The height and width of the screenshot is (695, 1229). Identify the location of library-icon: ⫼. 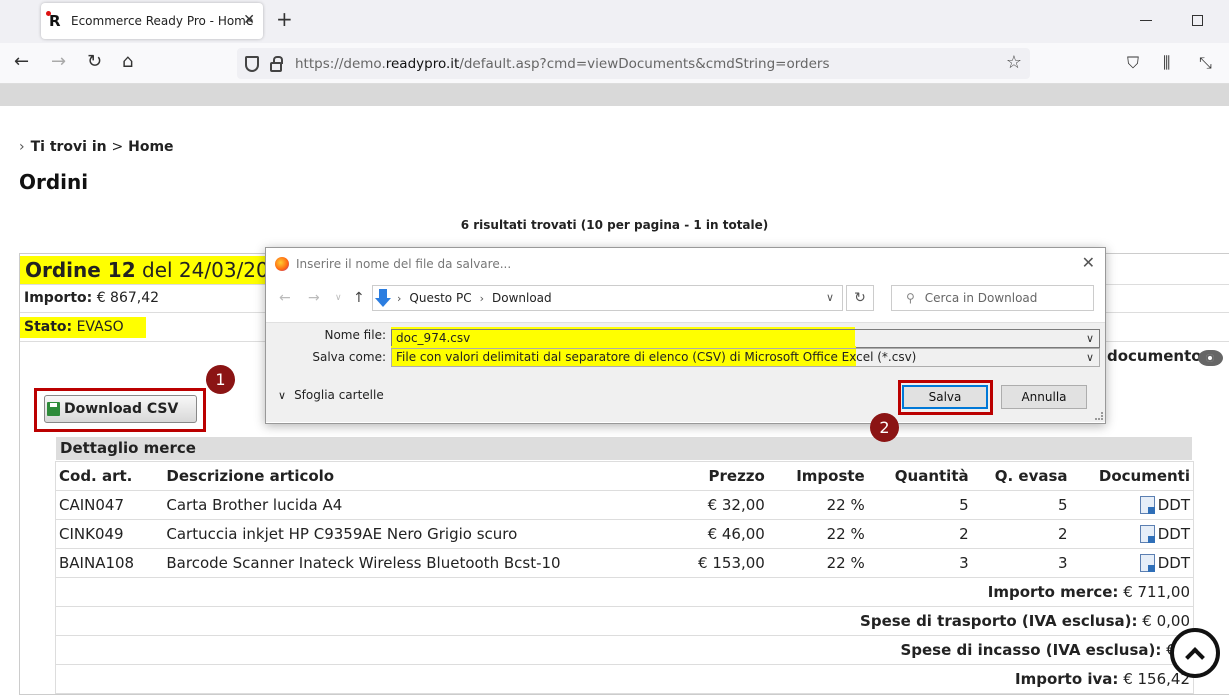
(1166, 63).